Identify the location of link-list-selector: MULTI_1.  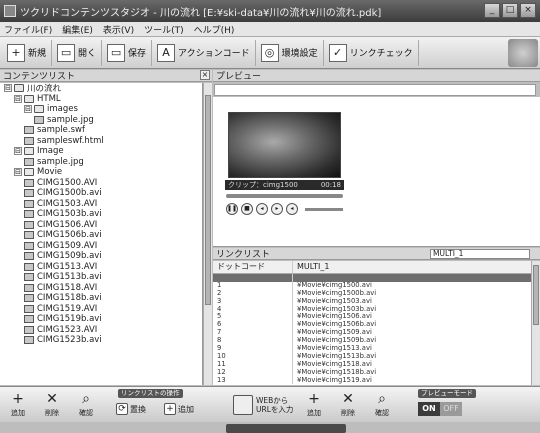
(480, 254).